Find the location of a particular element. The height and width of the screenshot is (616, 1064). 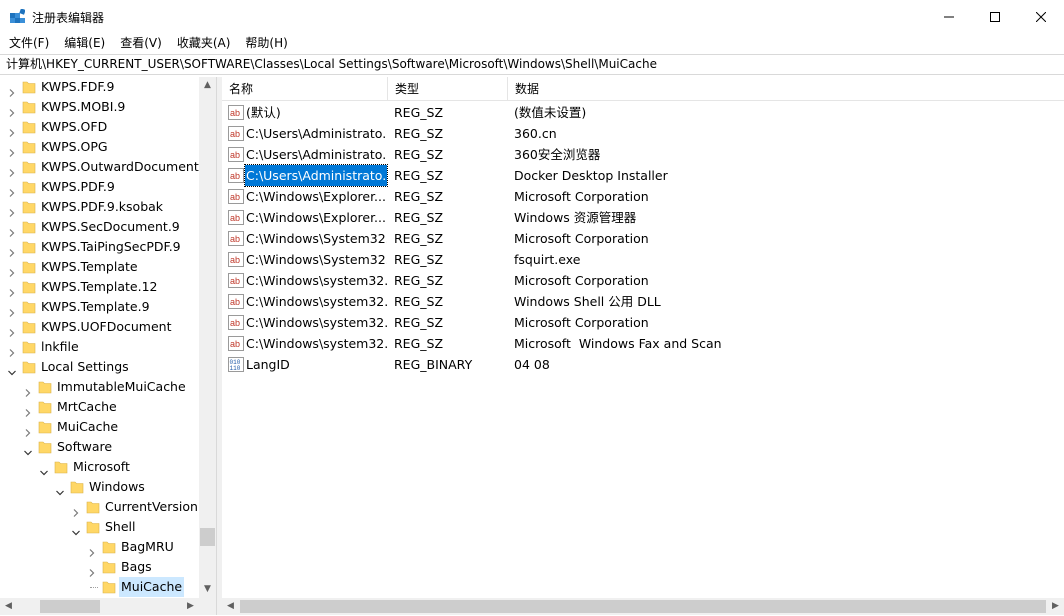

tree-item: ImmutableMuiCache is located at coordinates (99, 387).